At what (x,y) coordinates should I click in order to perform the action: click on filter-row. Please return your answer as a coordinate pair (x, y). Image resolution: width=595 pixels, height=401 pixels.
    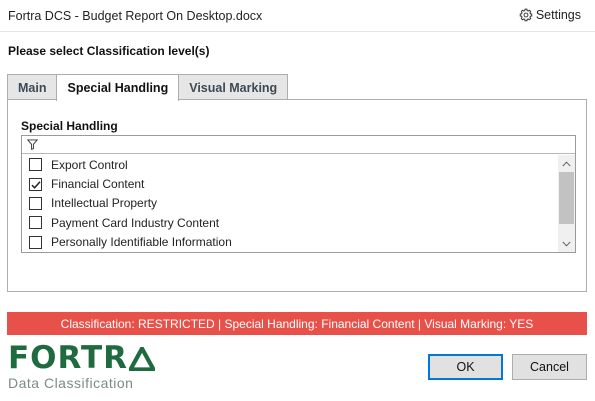
    Looking at the image, I should click on (298, 145).